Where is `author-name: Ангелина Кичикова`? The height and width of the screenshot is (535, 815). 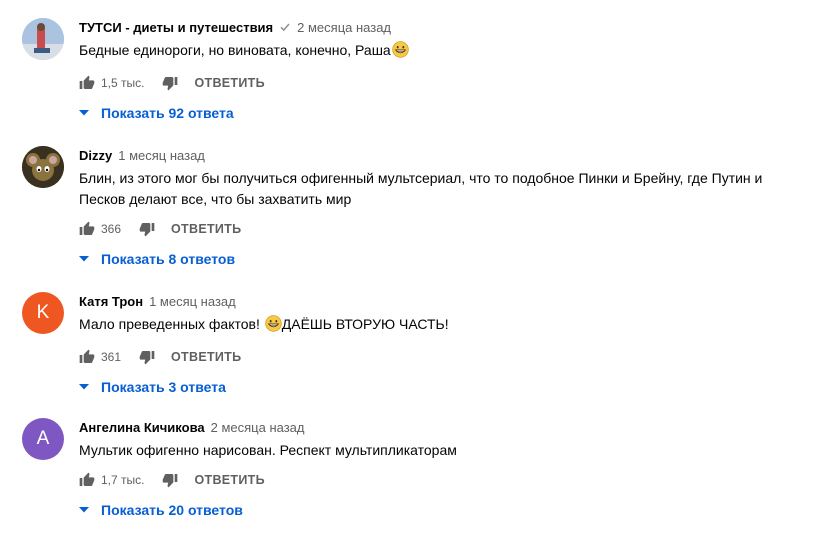 author-name: Ангелина Кичикова is located at coordinates (142, 427).